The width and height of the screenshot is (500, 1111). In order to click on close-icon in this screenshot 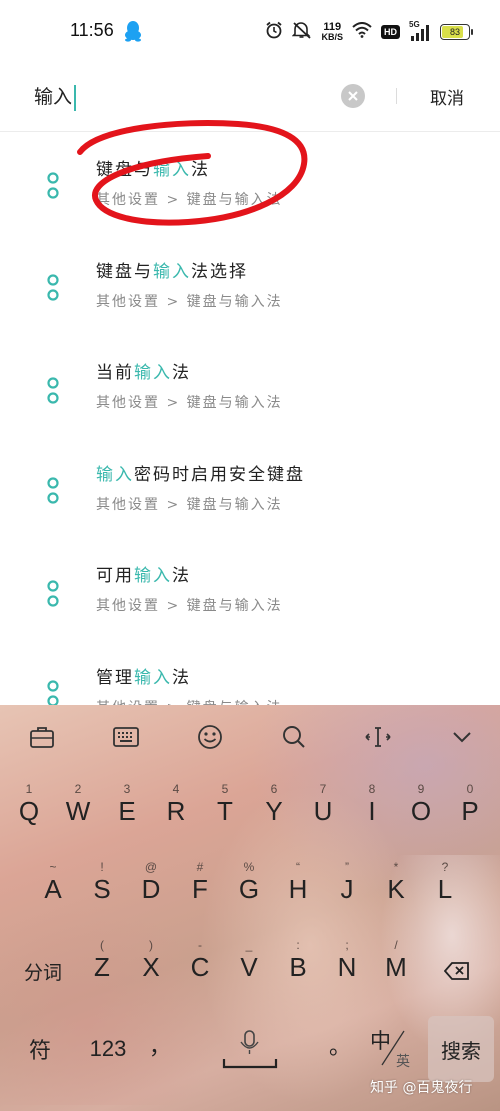, I will do `click(353, 96)`.